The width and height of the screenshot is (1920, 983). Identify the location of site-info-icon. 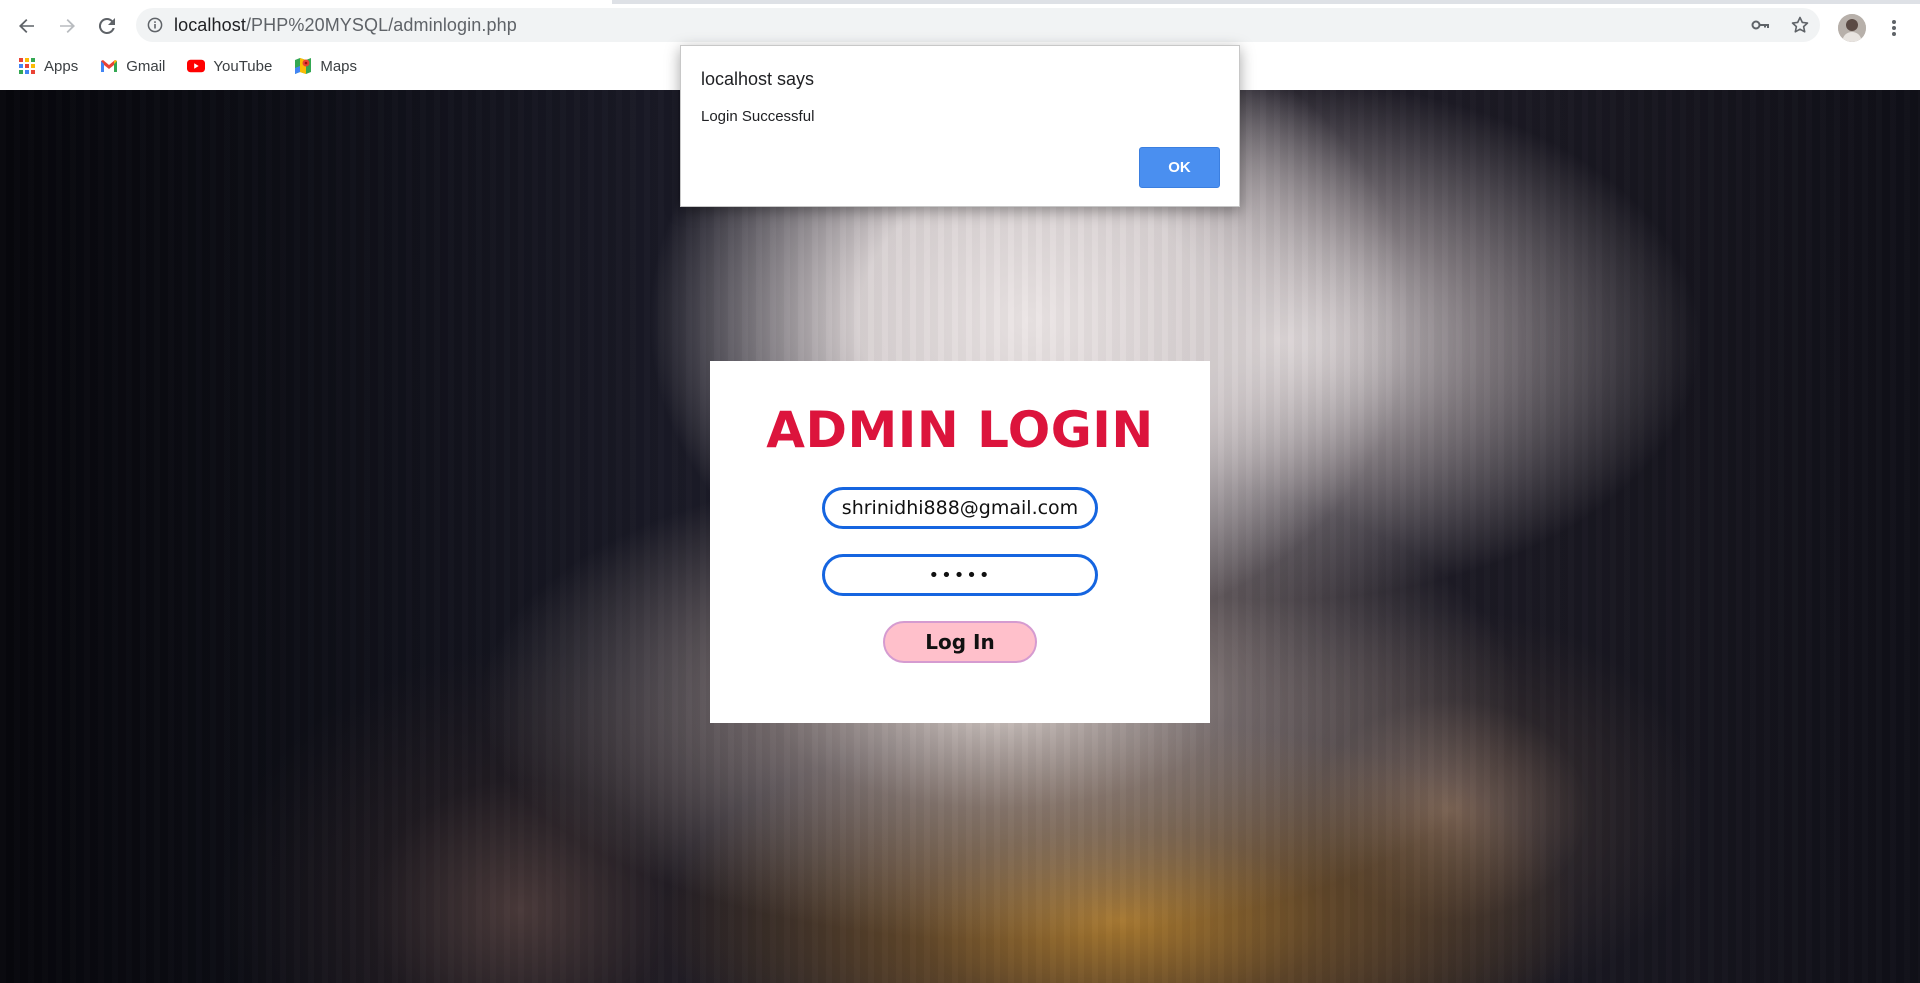
(155, 25).